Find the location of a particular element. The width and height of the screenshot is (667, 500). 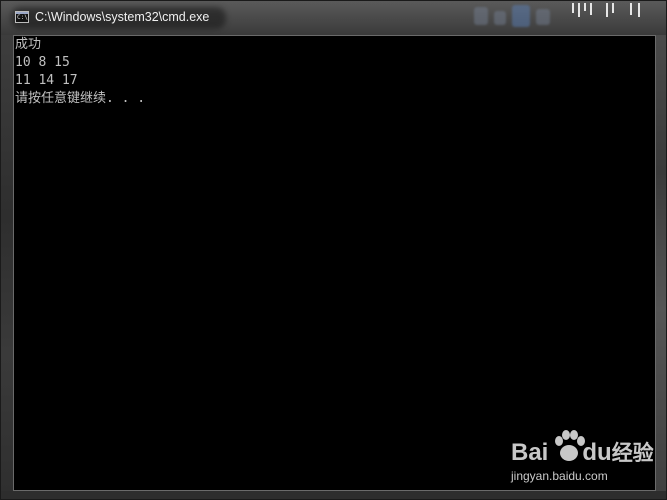

title-bar: C:\ C:\Windows\system32\cmd.exe is located at coordinates (333, 18).